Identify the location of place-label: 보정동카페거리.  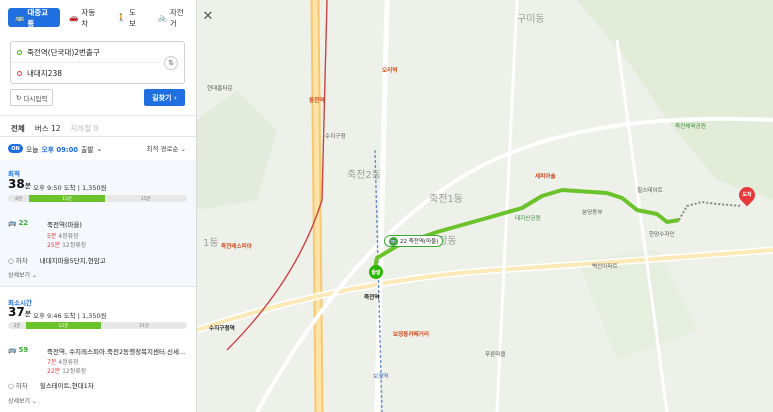
(411, 334).